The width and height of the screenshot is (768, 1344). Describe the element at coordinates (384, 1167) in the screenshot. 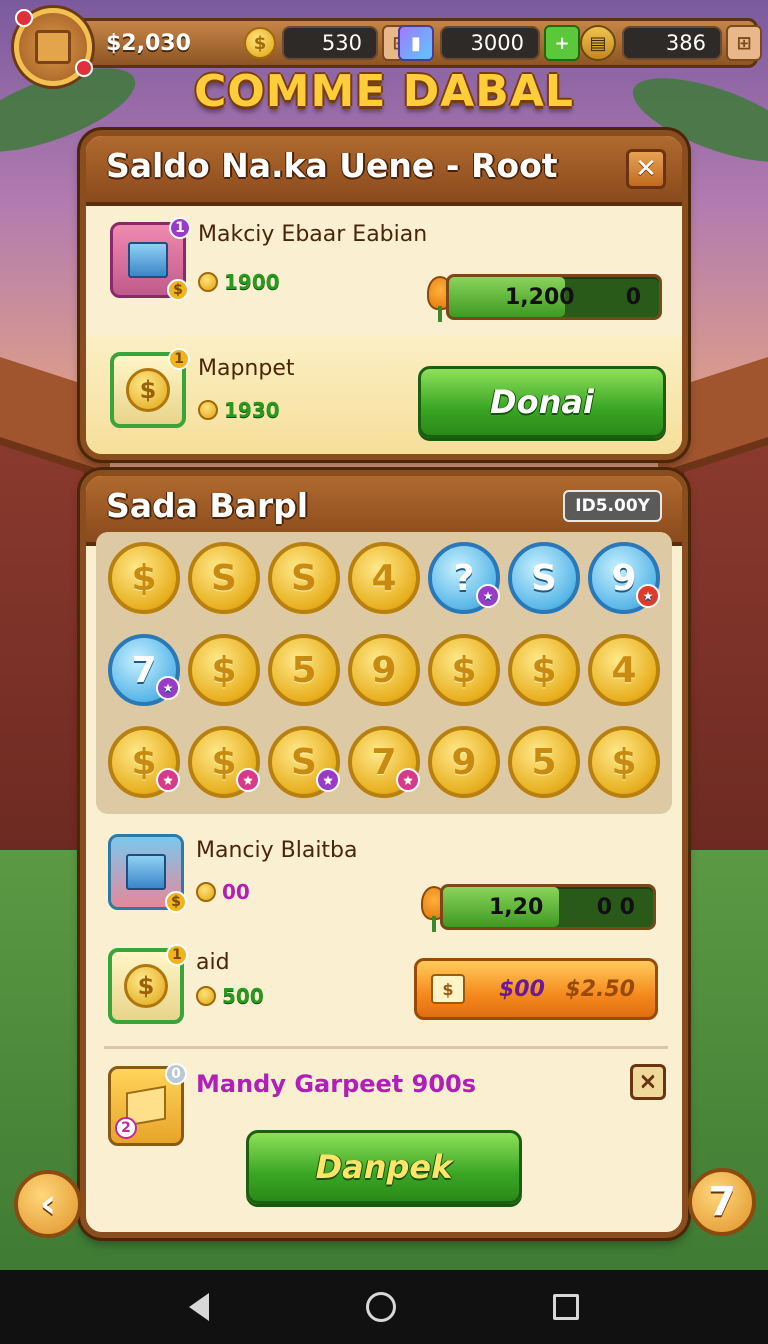

I see `danpek-button: Danpek` at that location.